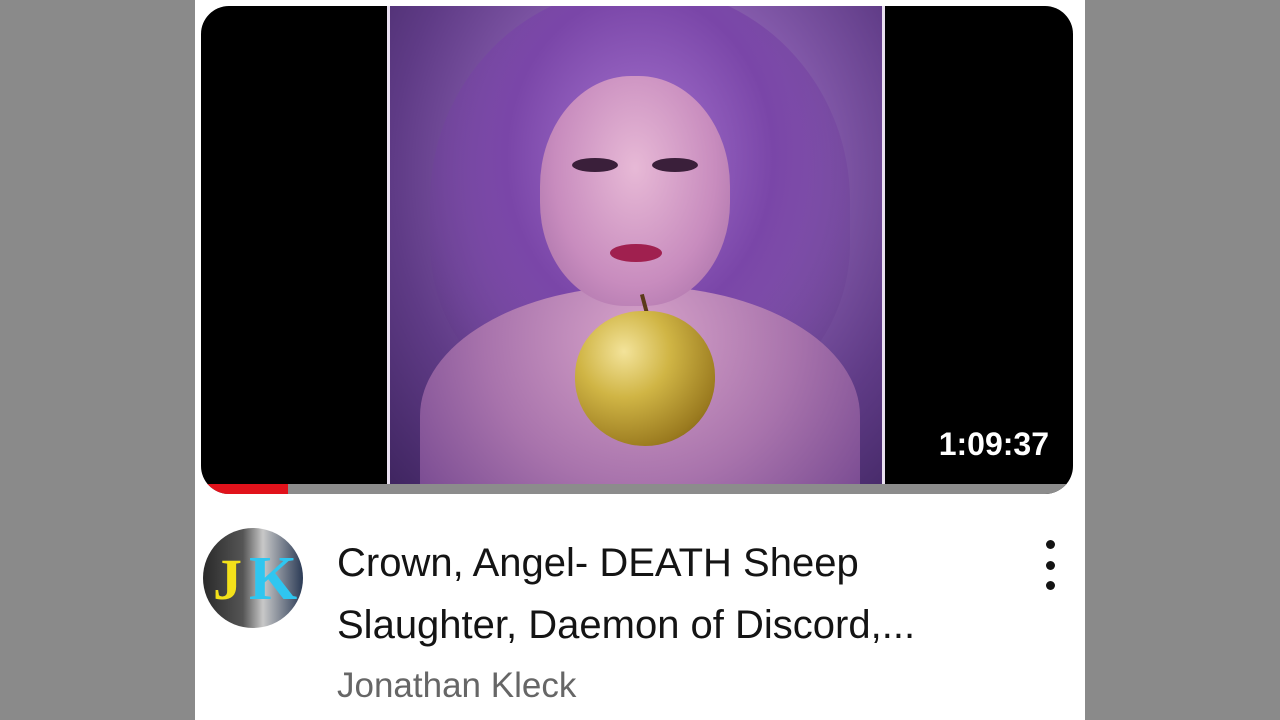 The height and width of the screenshot is (720, 1280). What do you see at coordinates (637, 489) in the screenshot?
I see `watch-progress-bar` at bounding box center [637, 489].